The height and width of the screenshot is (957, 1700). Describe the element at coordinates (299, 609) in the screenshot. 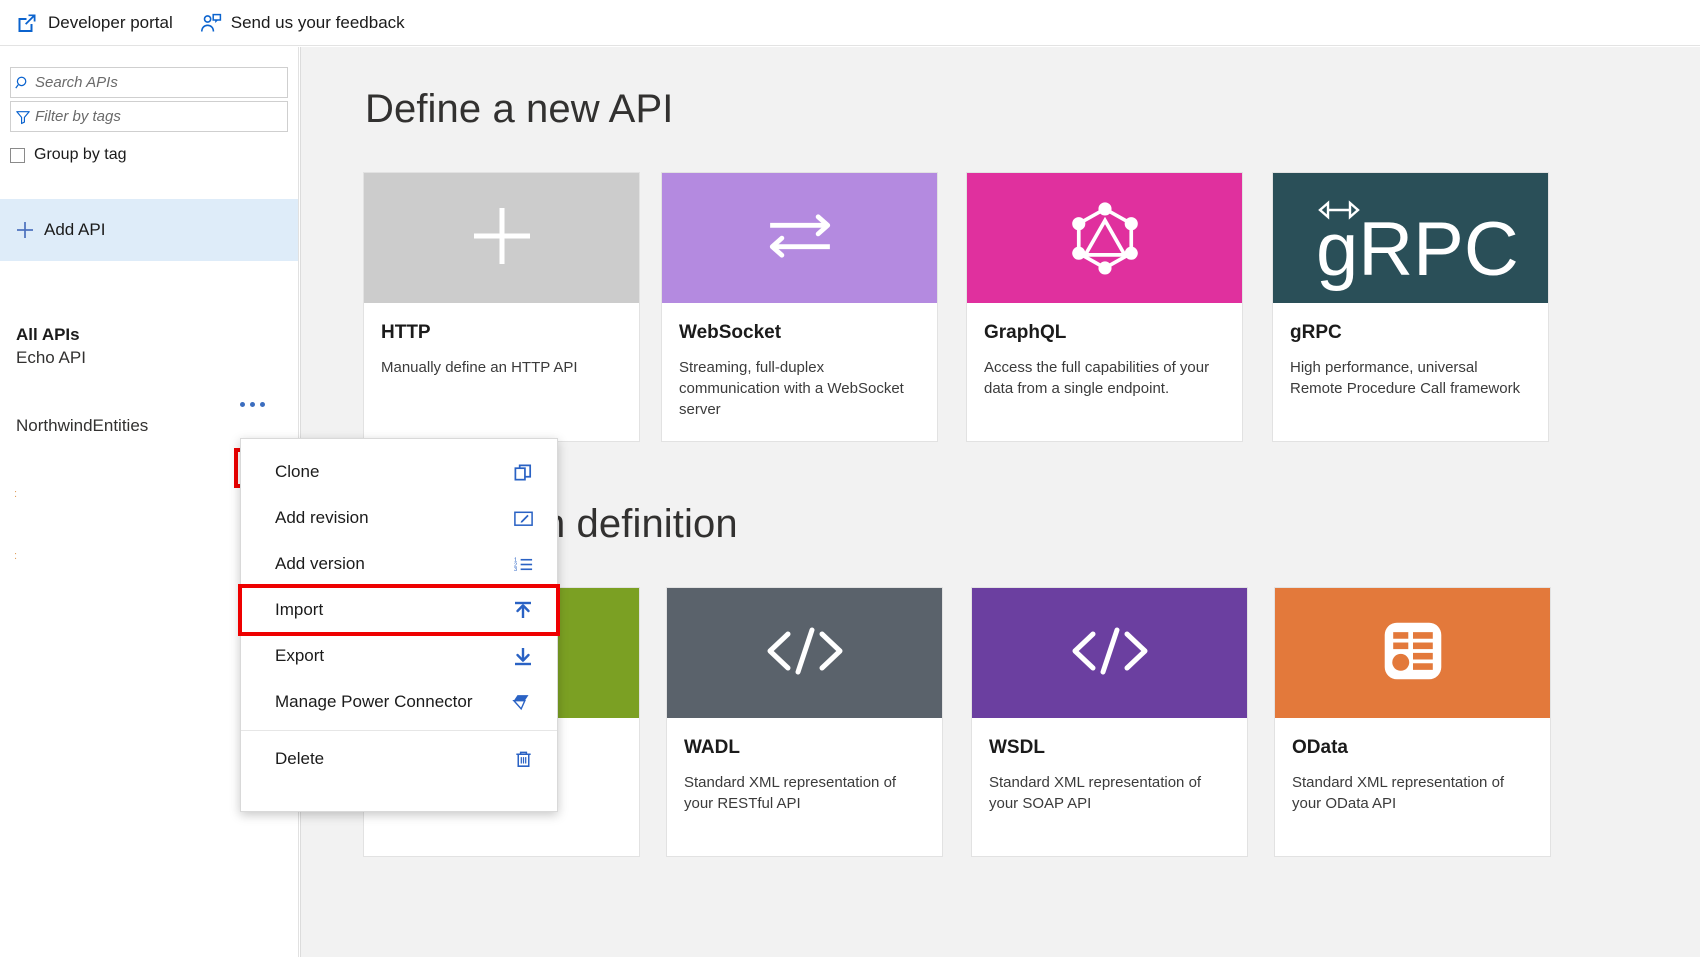

I see `menu-item-label: Import` at that location.